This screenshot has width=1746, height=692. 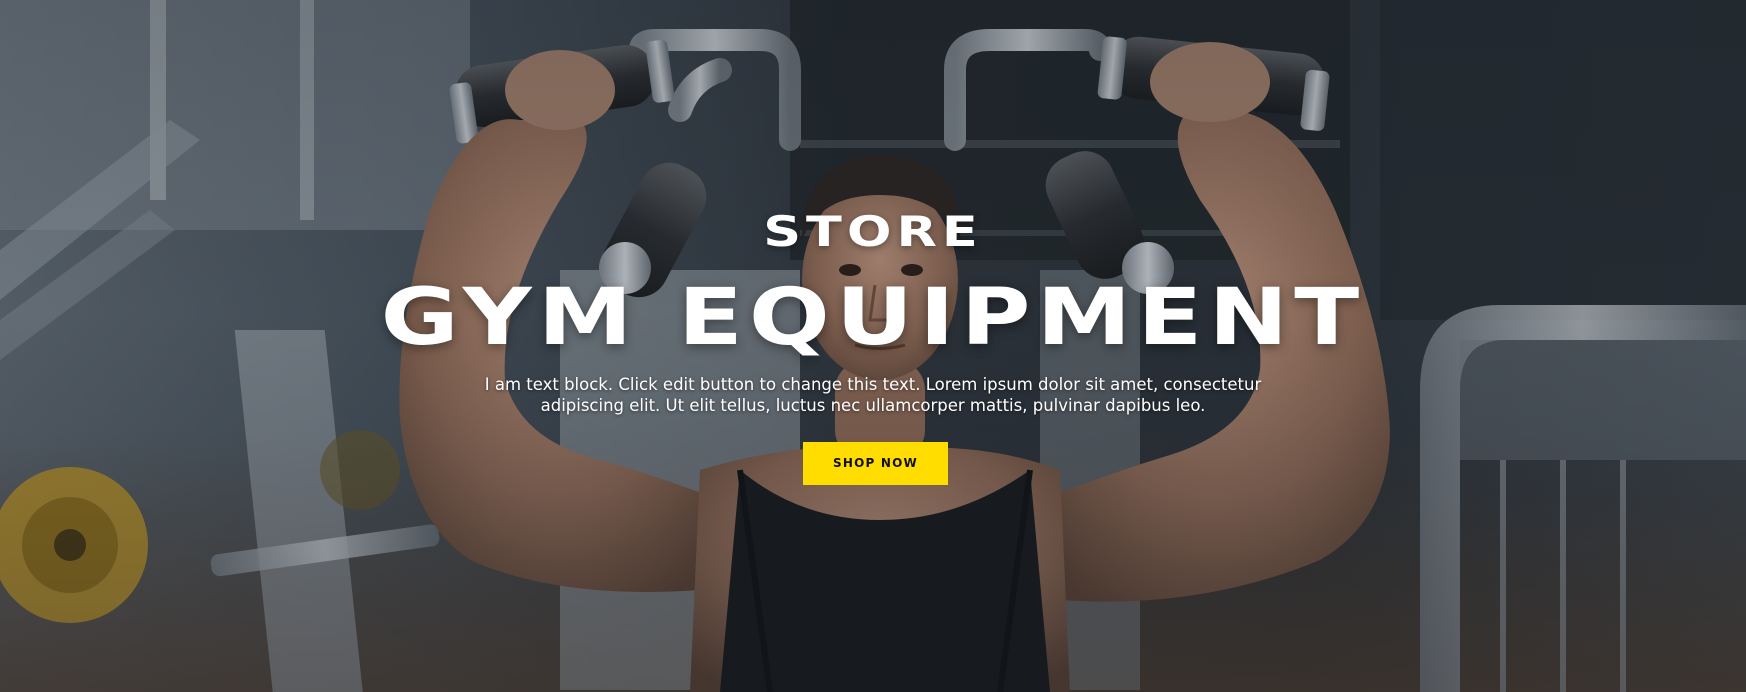 I want to click on hero-eyebrow: STORE, so click(x=873, y=231).